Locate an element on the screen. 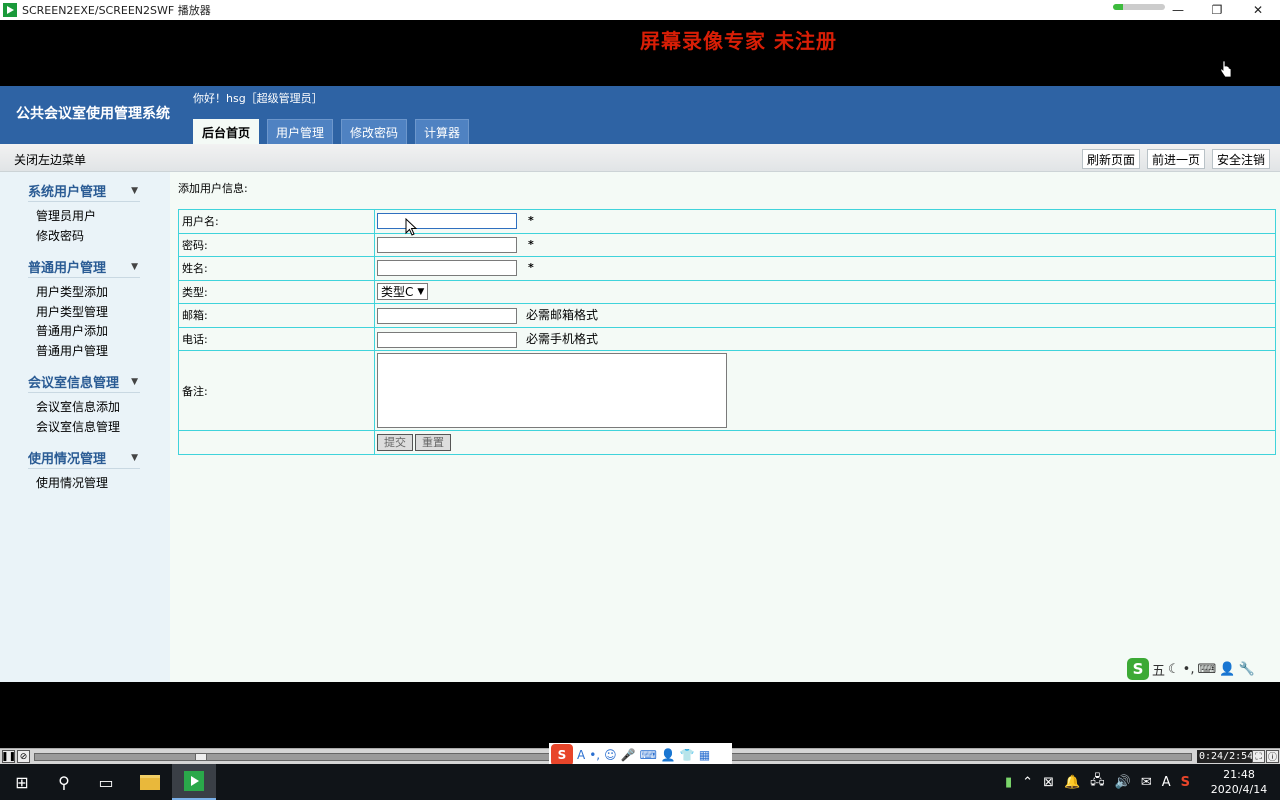 Image resolution: width=1280 pixels, height=800 pixels. refresh-page-button: 刷新页面 is located at coordinates (1111, 159).